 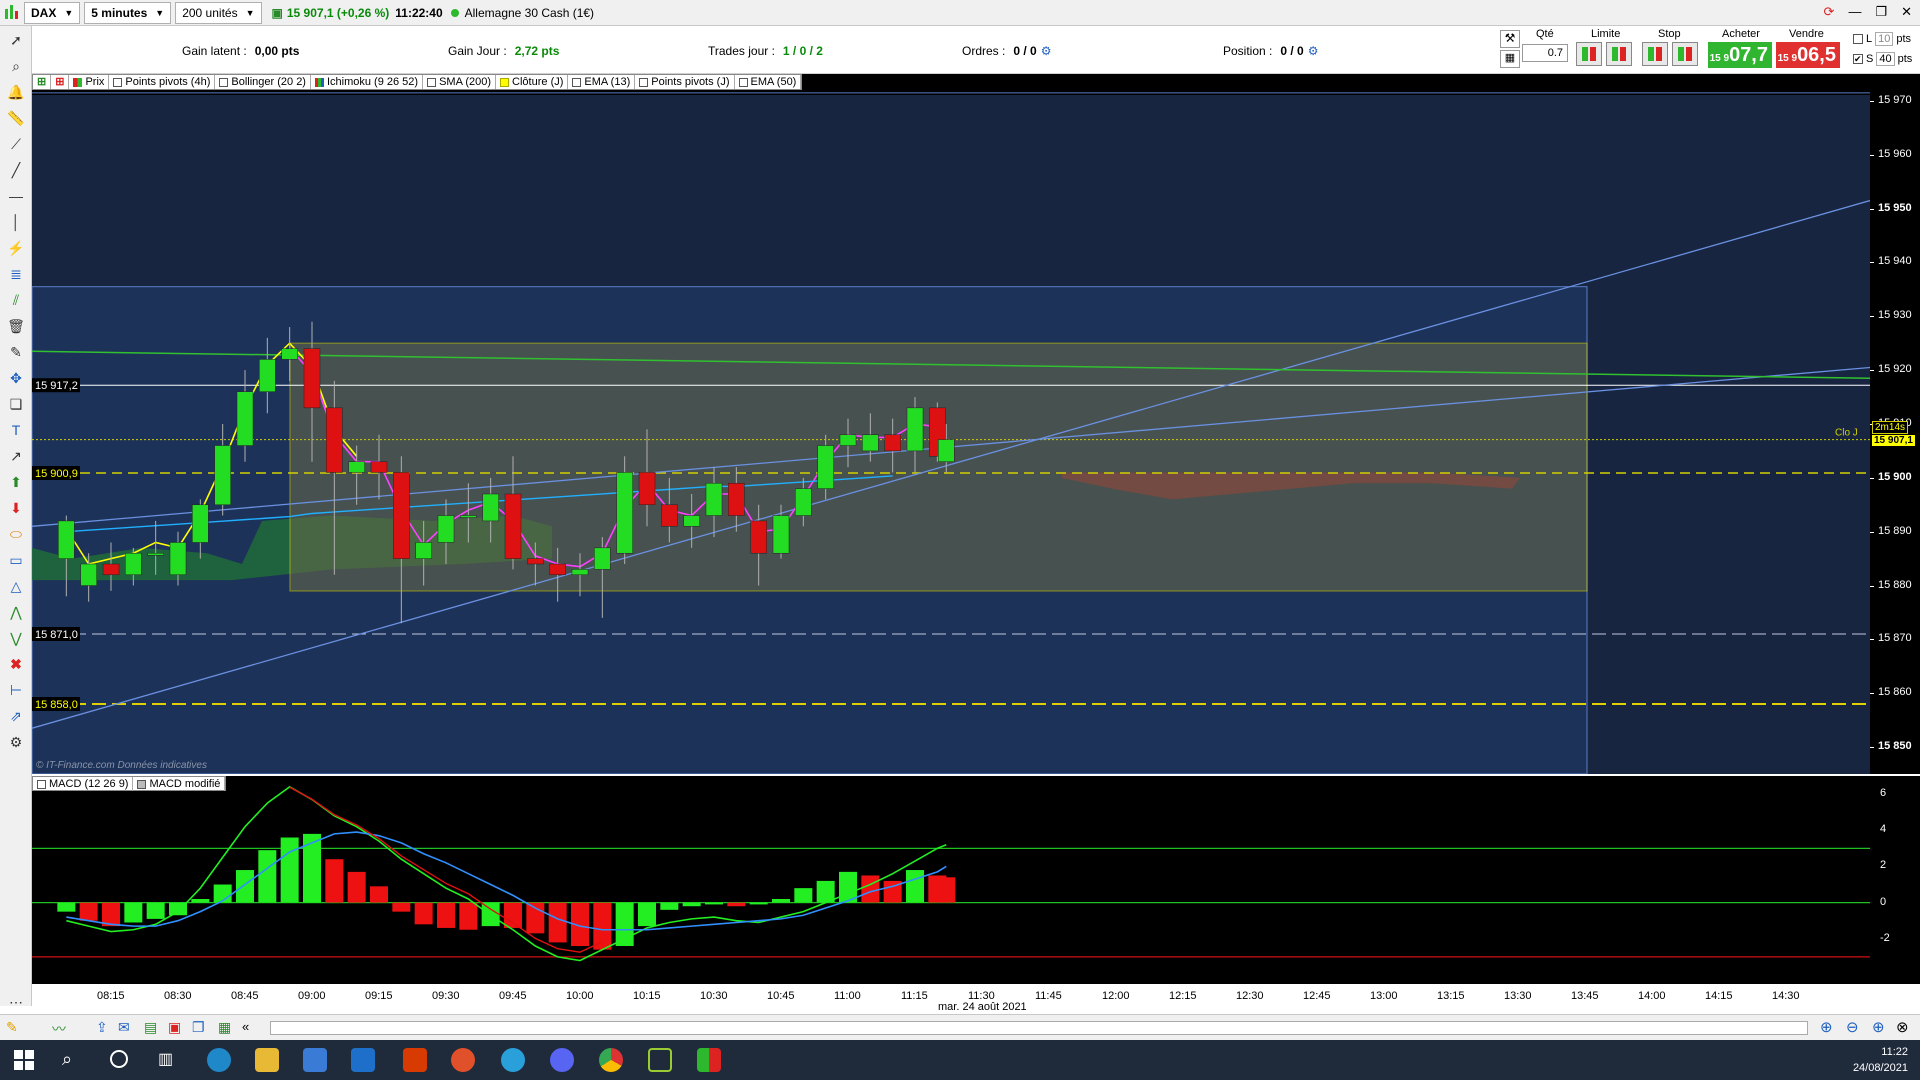 What do you see at coordinates (16, 222) in the screenshot?
I see `vertical-line-icon: │` at bounding box center [16, 222].